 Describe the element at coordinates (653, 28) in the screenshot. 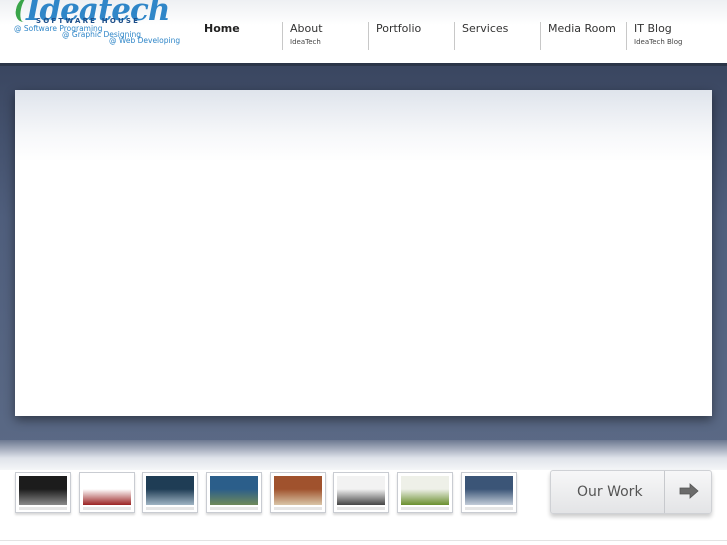

I see `nav-it-blog-label: IT Blog` at that location.